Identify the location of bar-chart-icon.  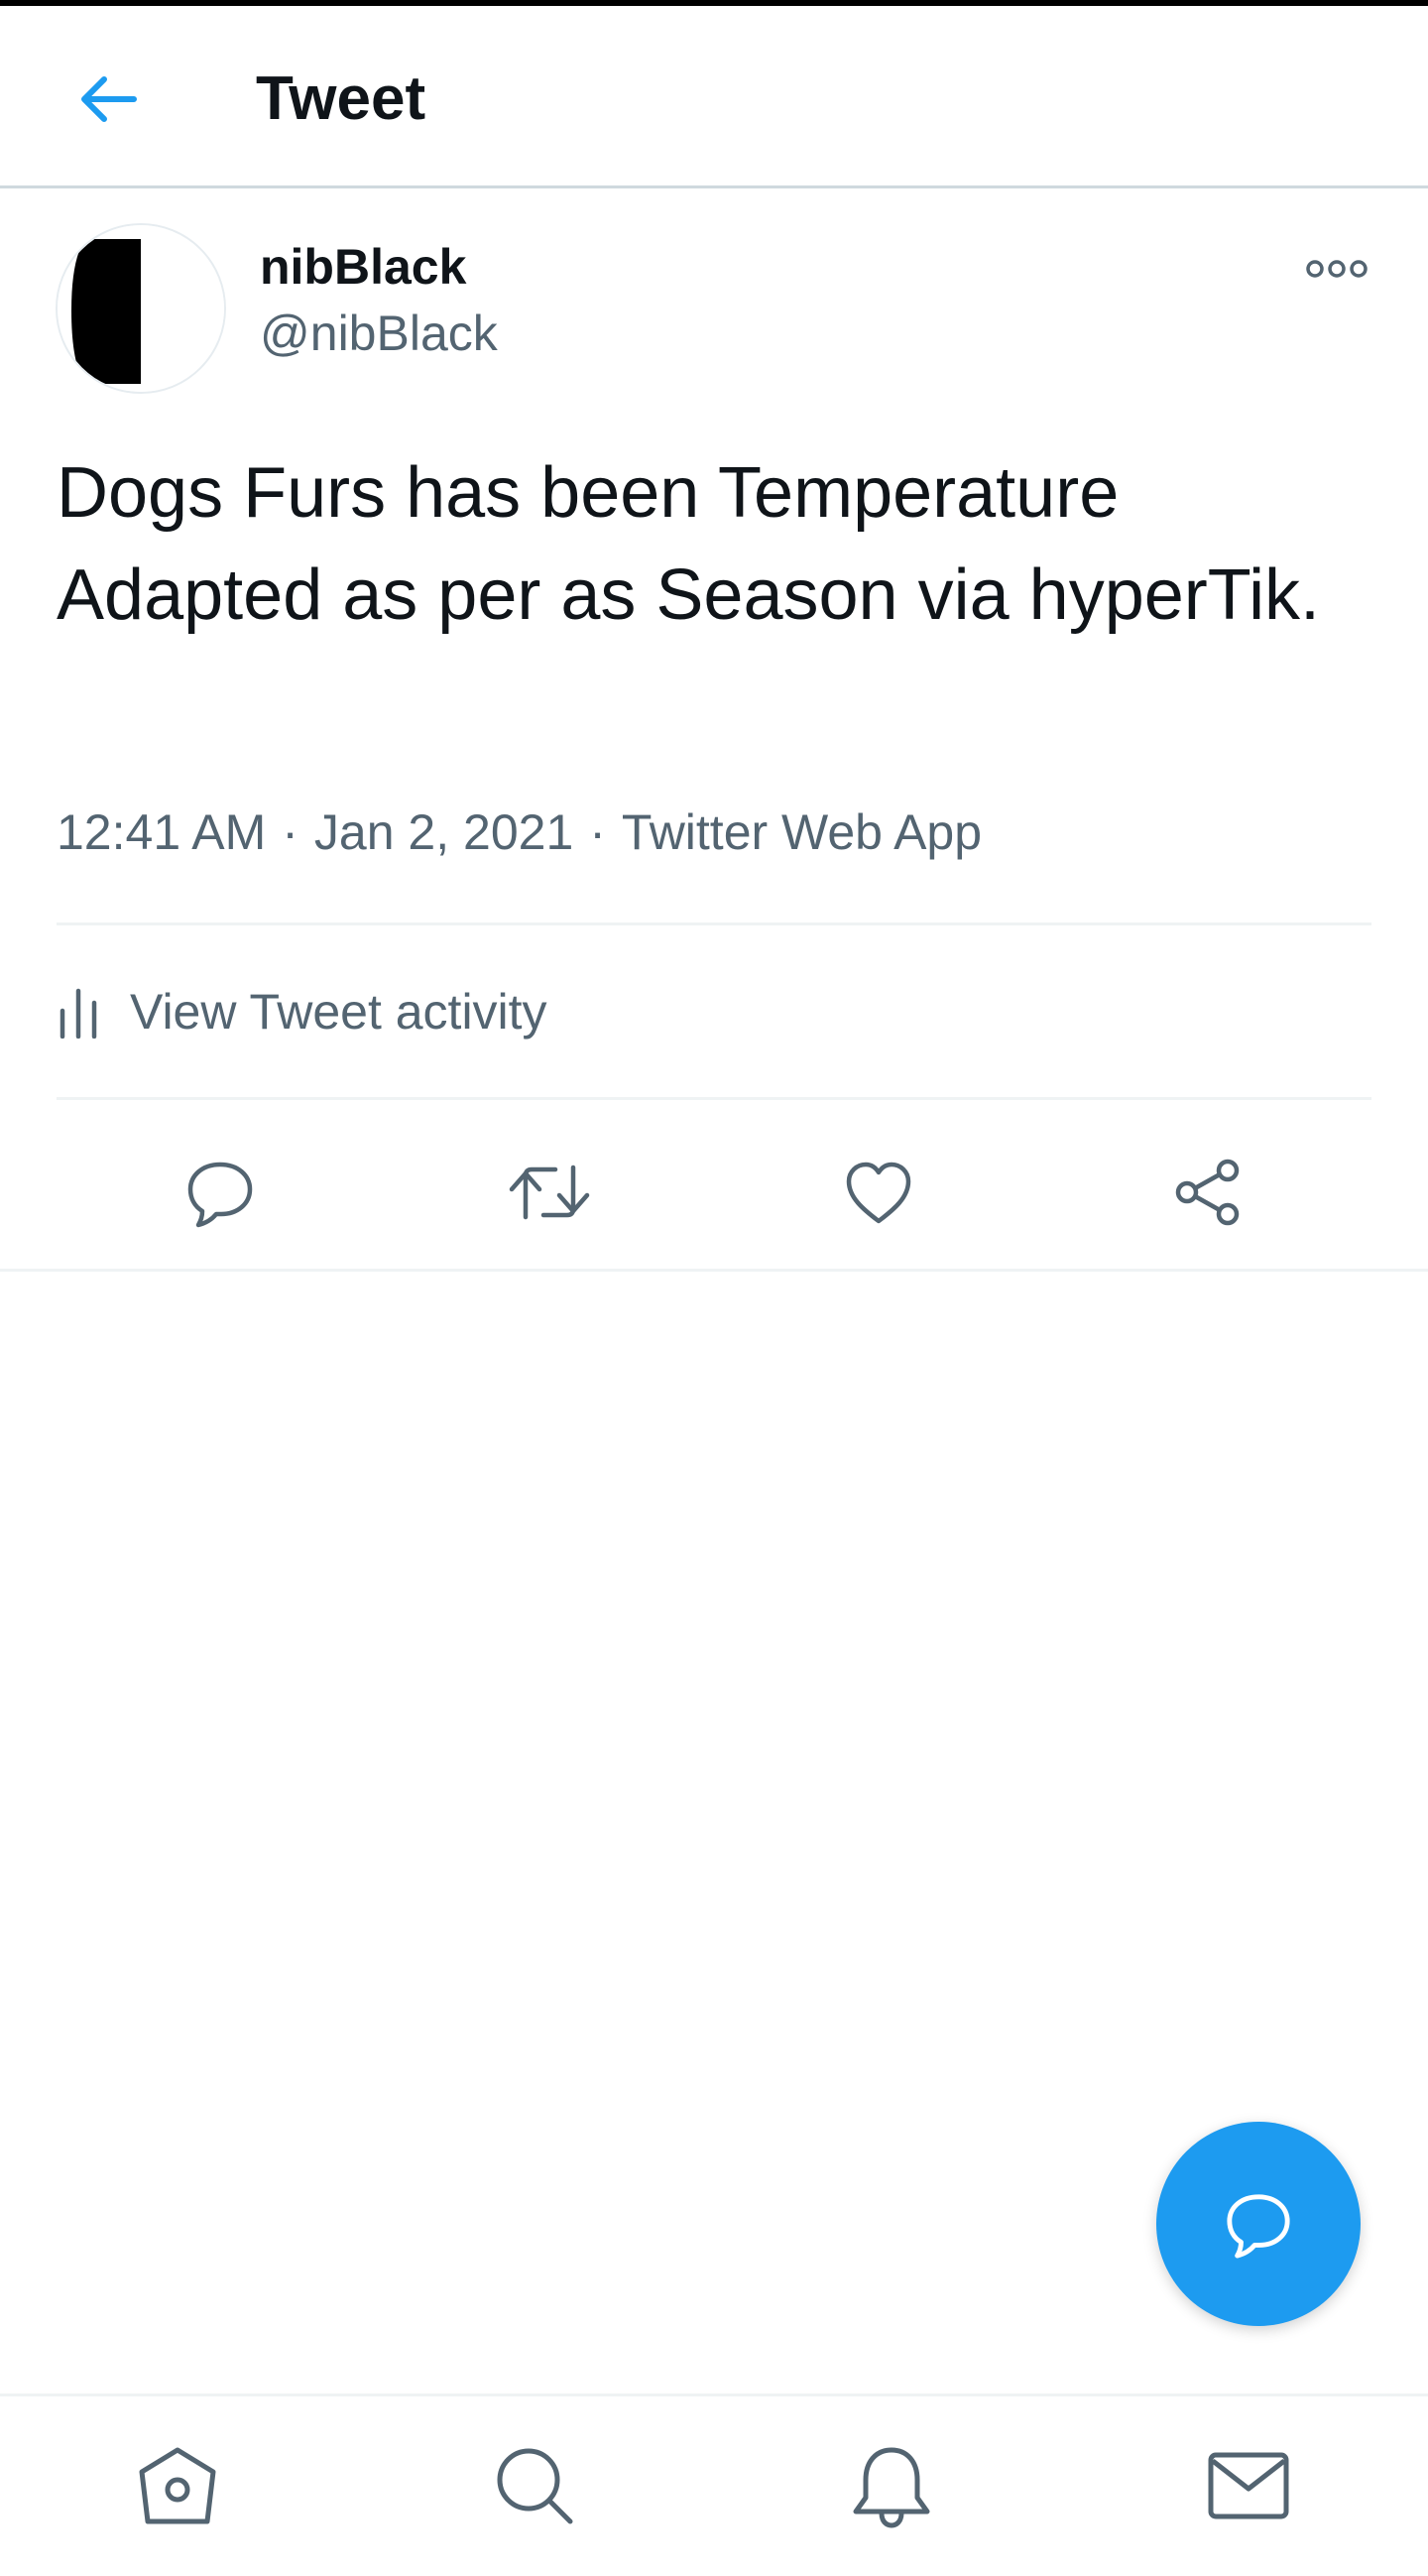
(78, 1013).